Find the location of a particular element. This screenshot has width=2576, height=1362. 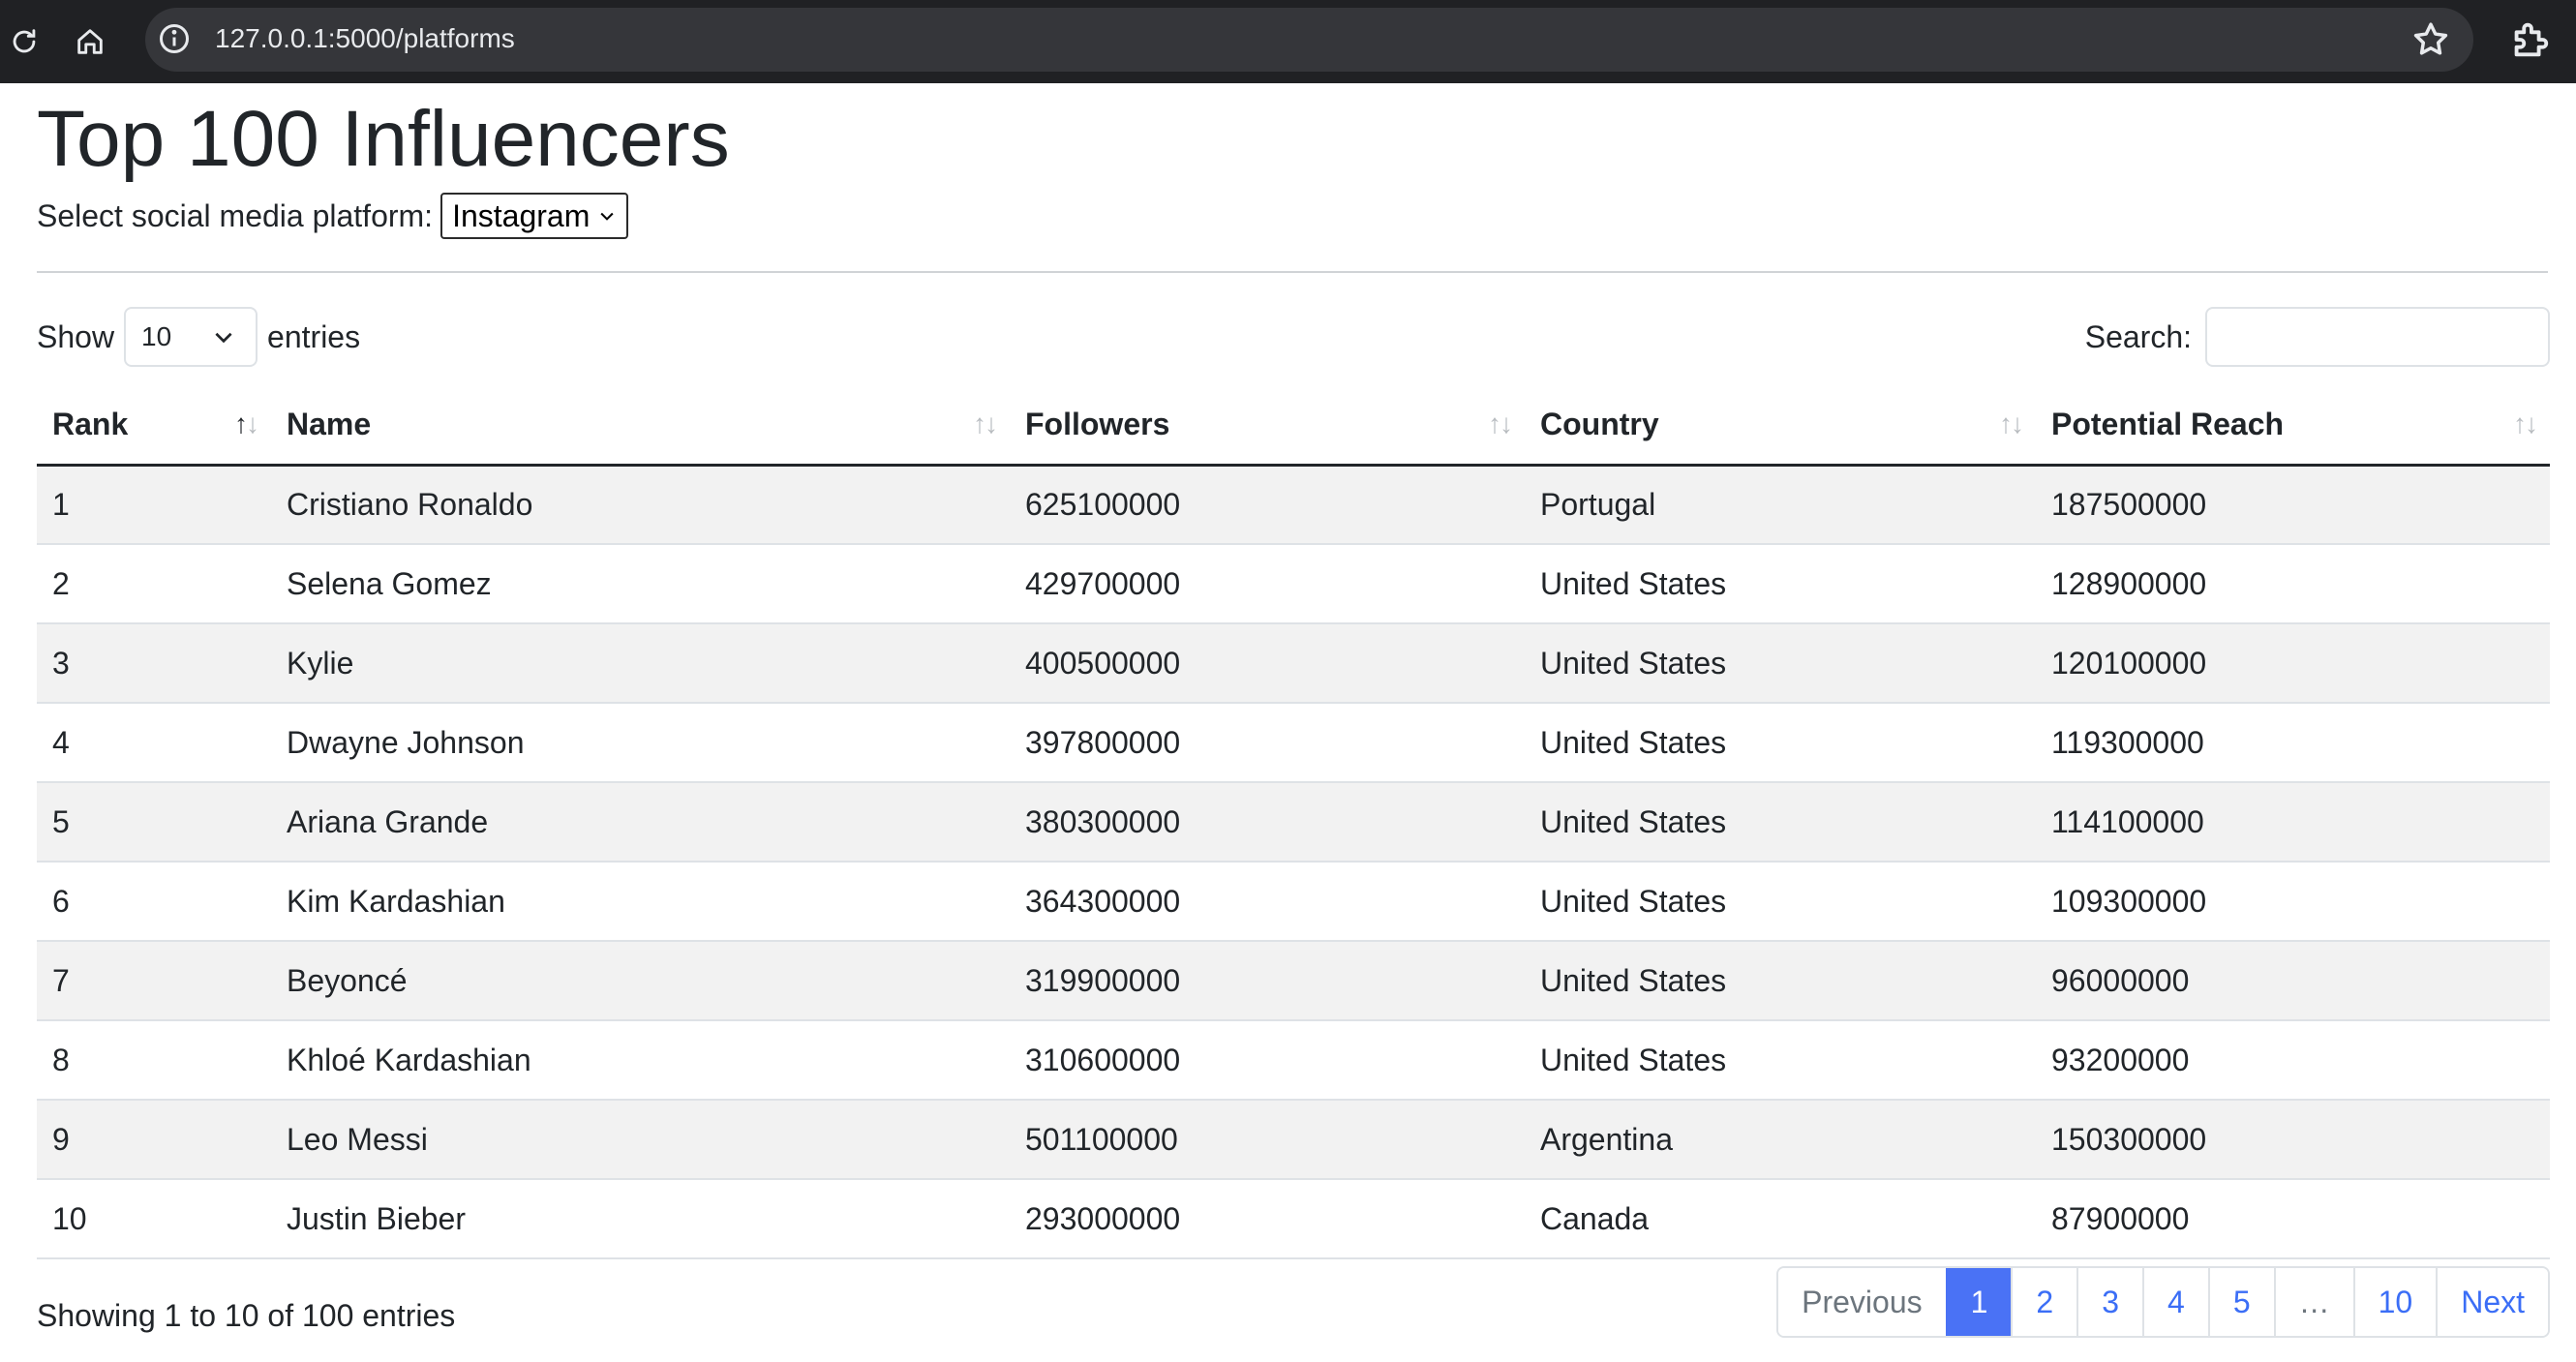

page-button-2: 2 is located at coordinates (2044, 1302).